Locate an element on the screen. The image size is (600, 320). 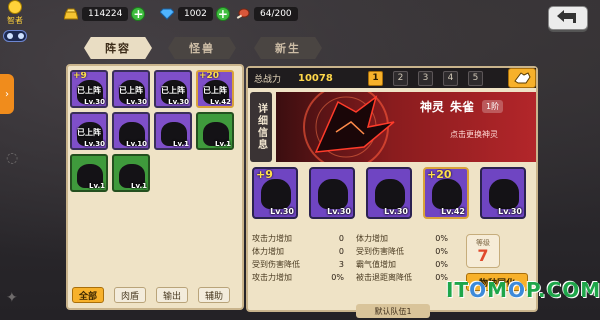
power-bar: 总战力 10078 1 2 3 4 5 is located at coordinates (392, 78).